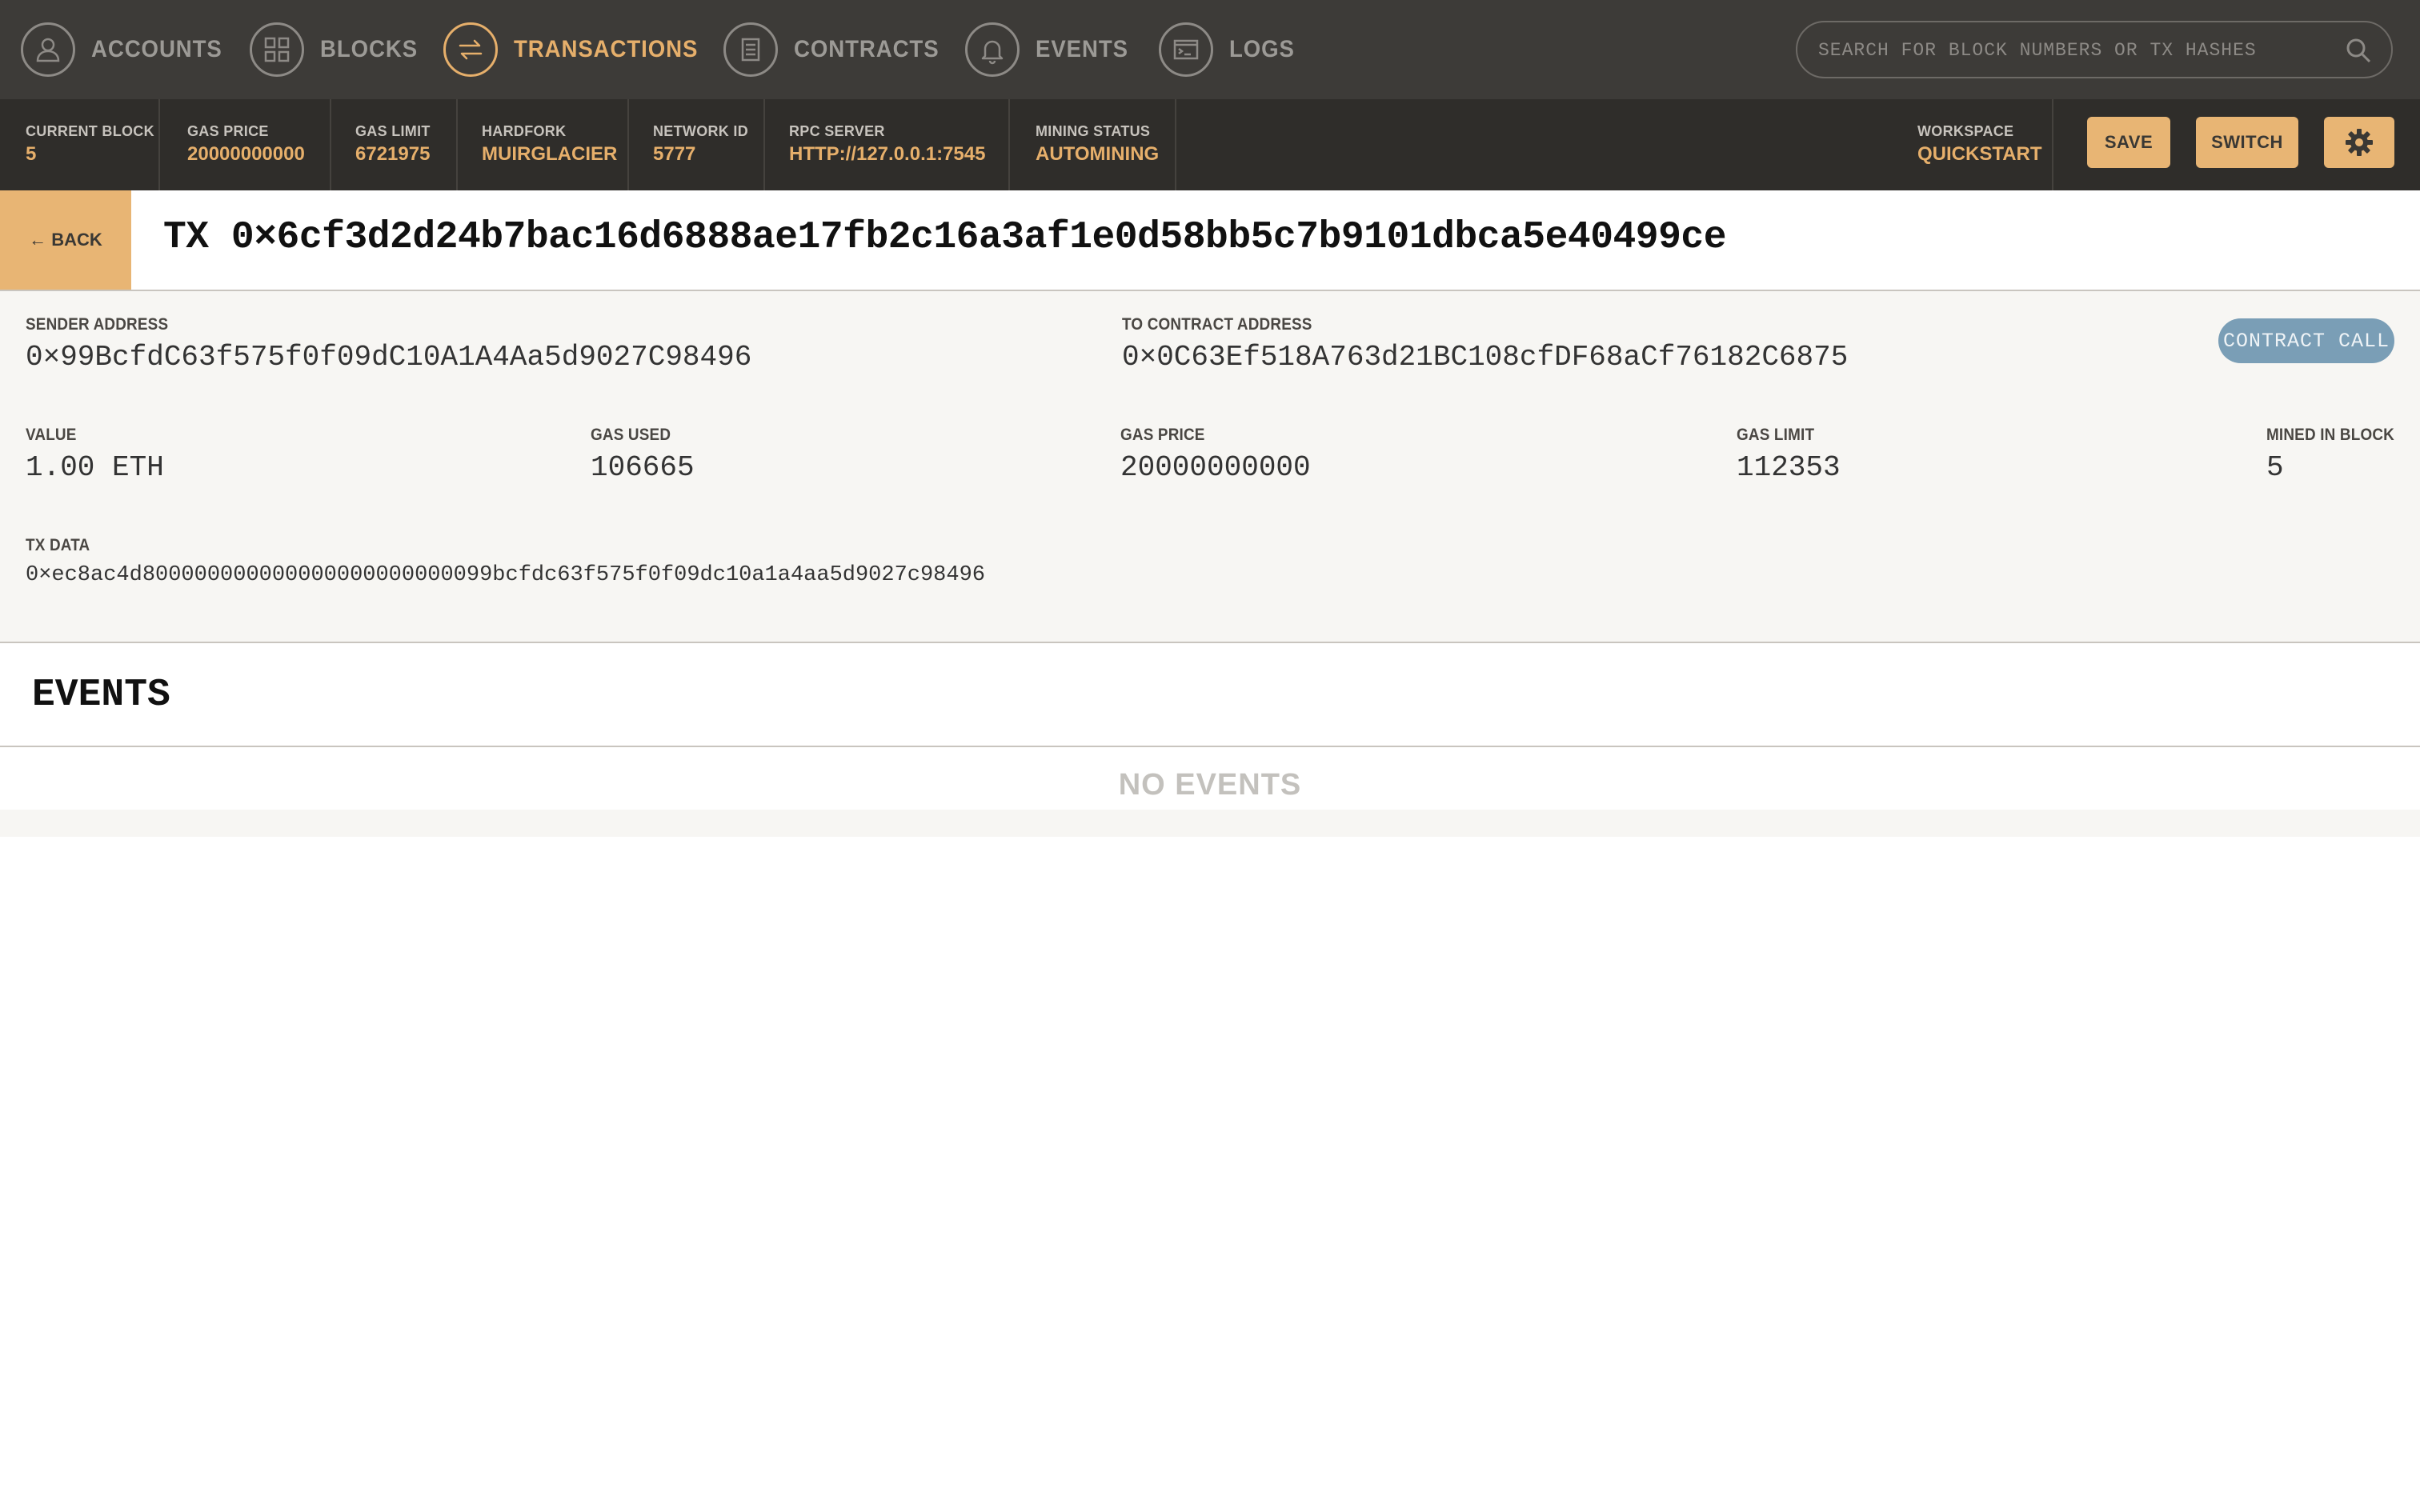 This screenshot has width=2420, height=1512. I want to click on stat-value: 5, so click(31, 154).